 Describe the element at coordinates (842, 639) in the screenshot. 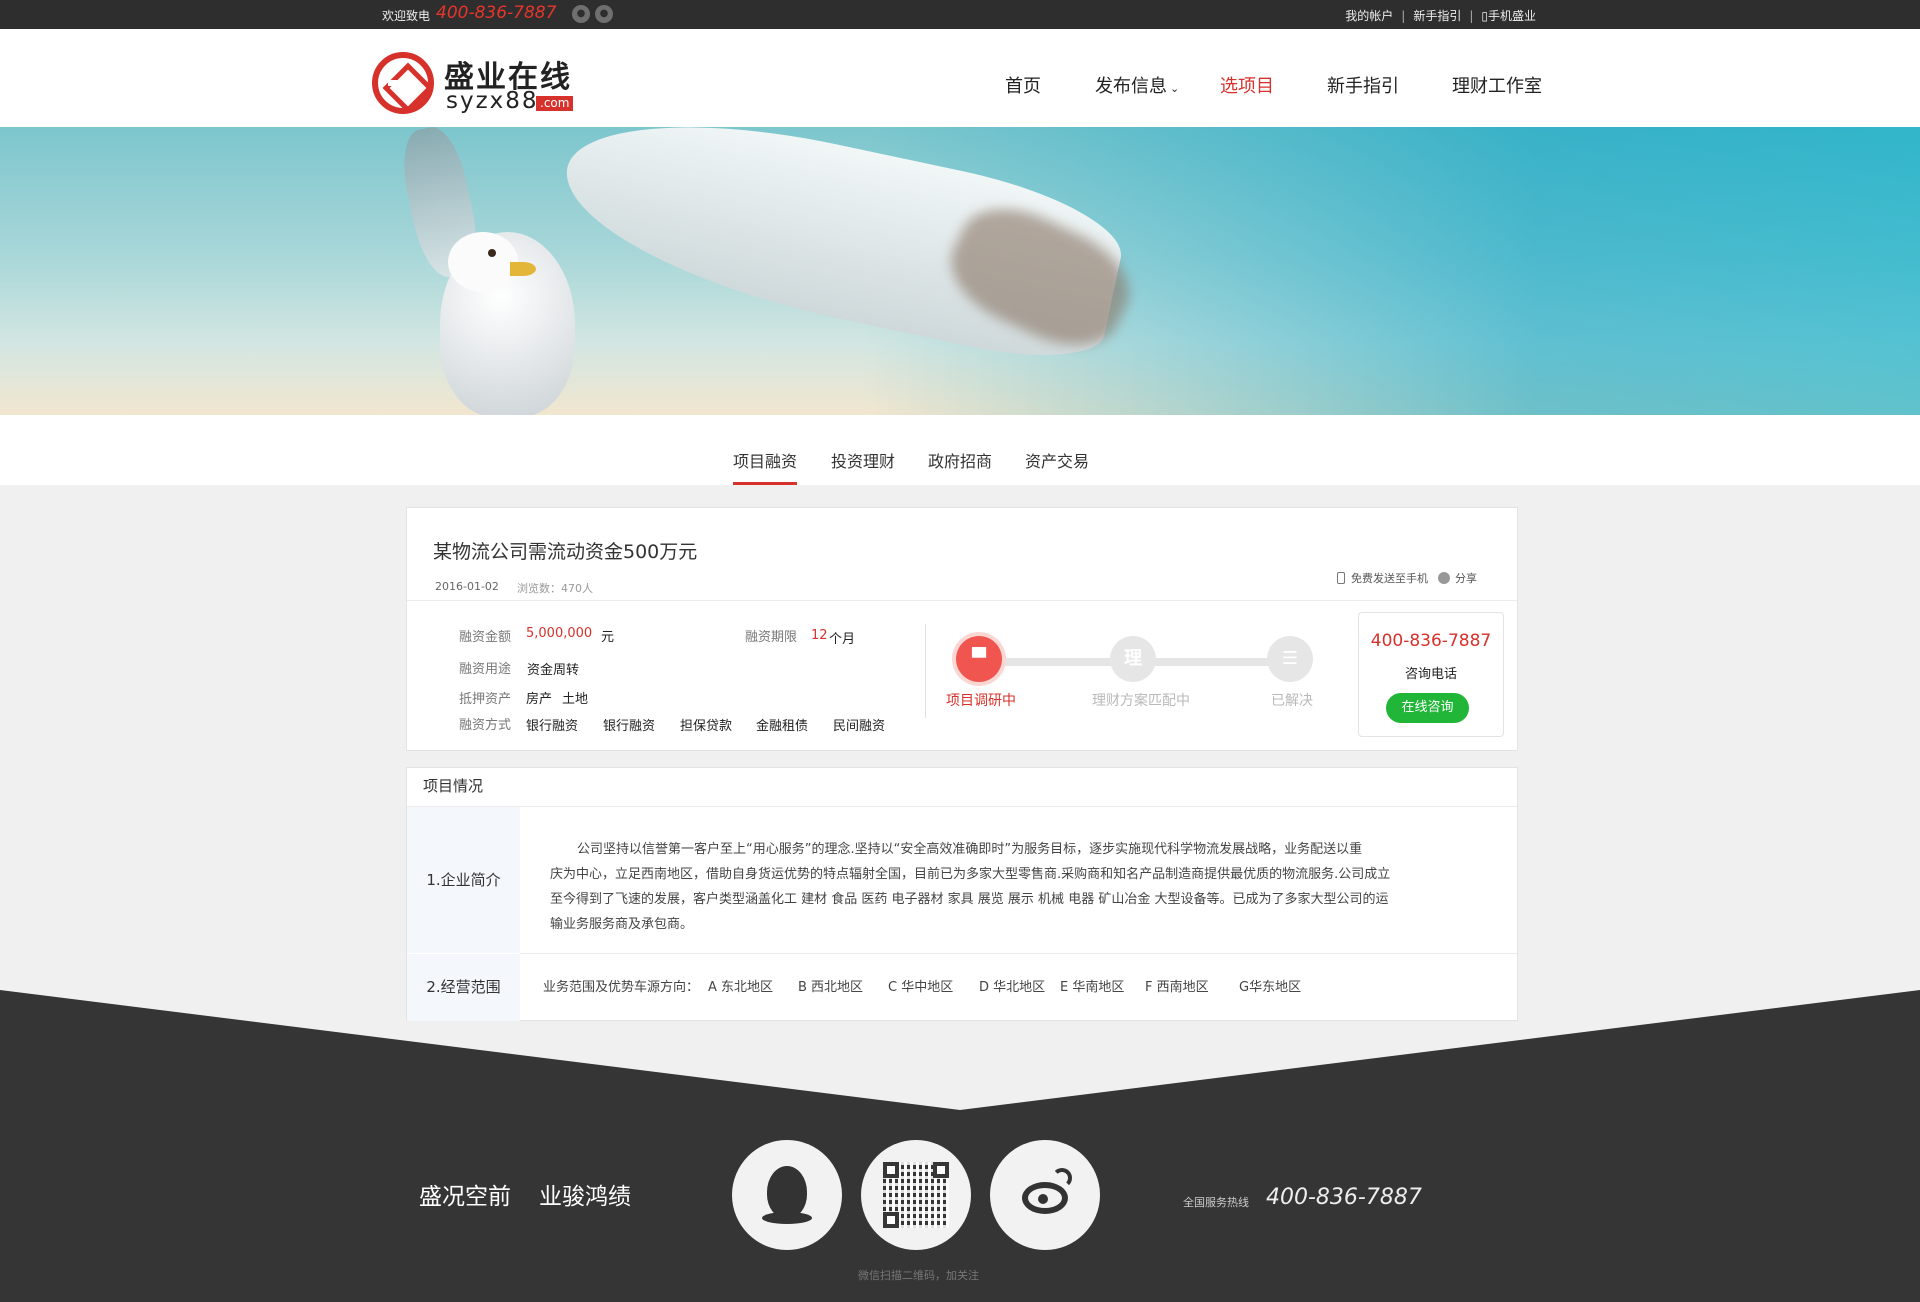

I see `term-unit: 个月` at that location.